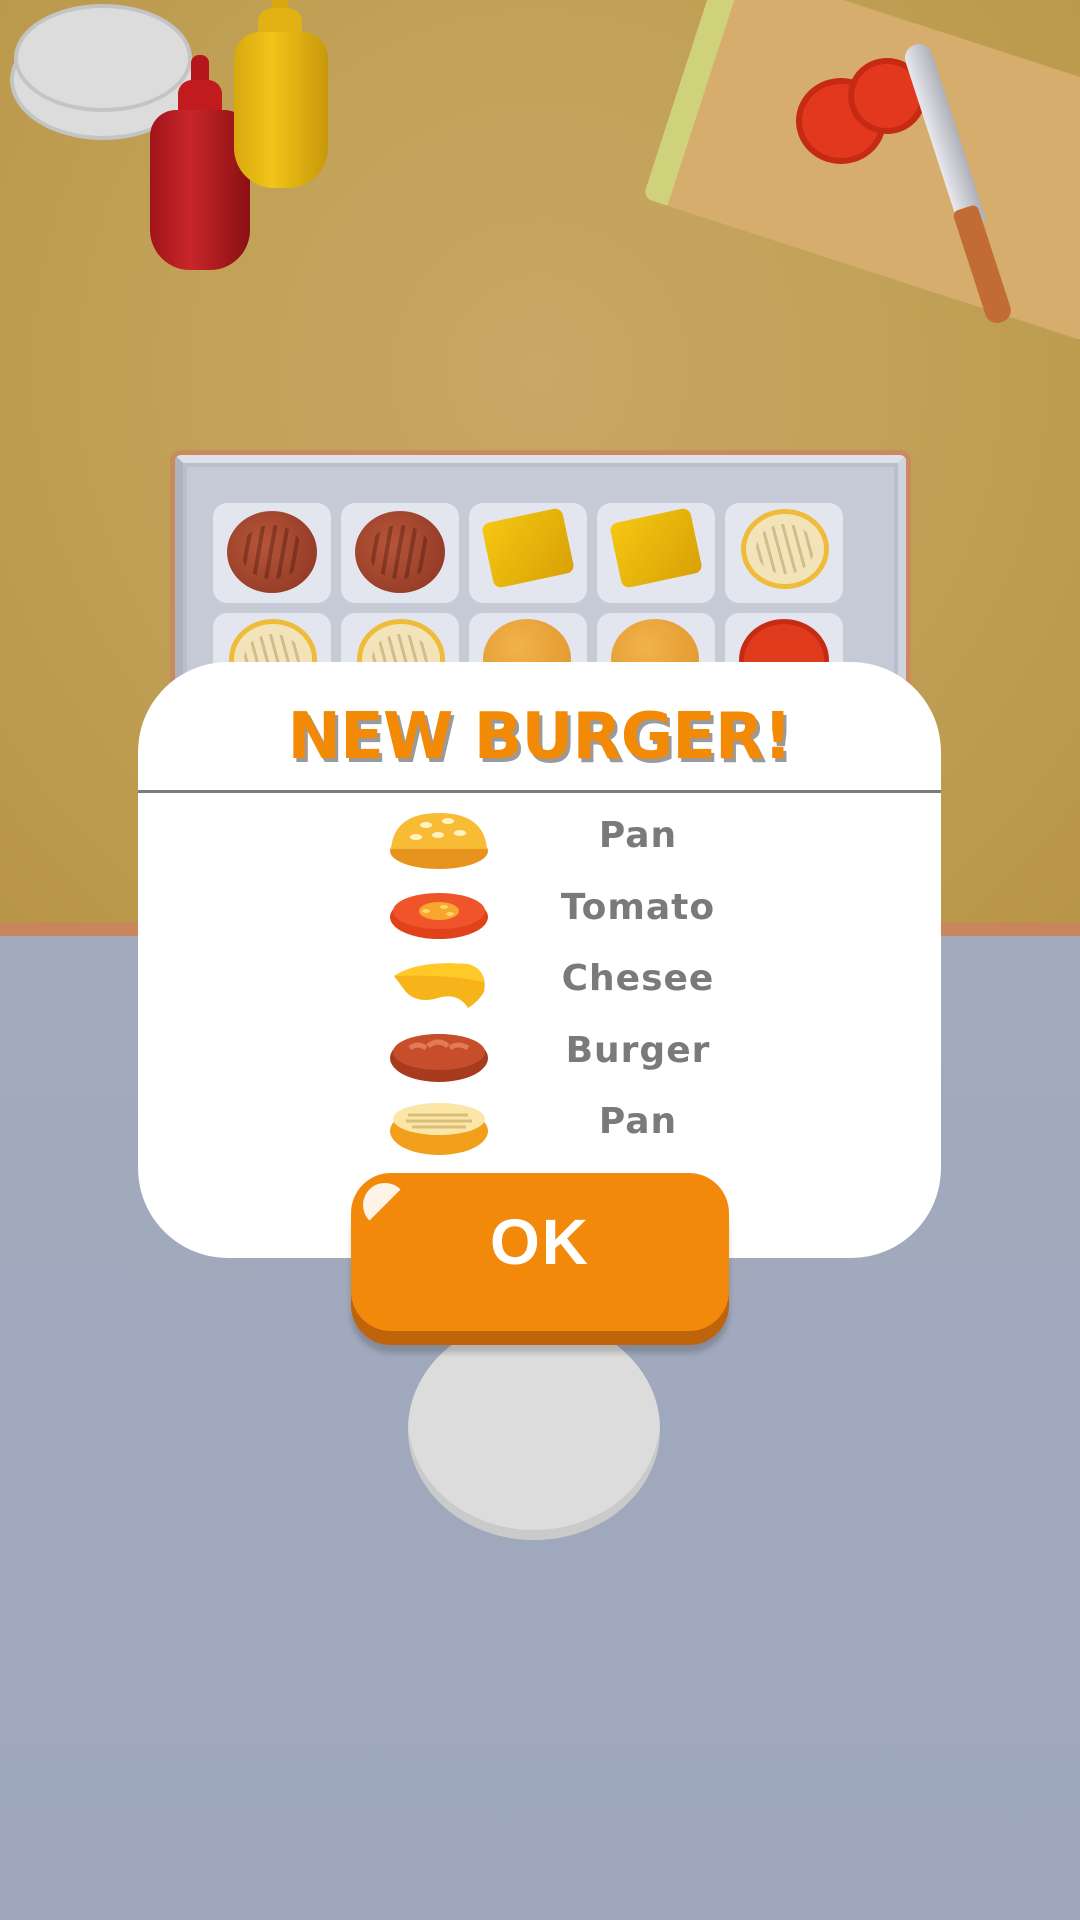  I want to click on ok-button-label: OK, so click(540, 1242).